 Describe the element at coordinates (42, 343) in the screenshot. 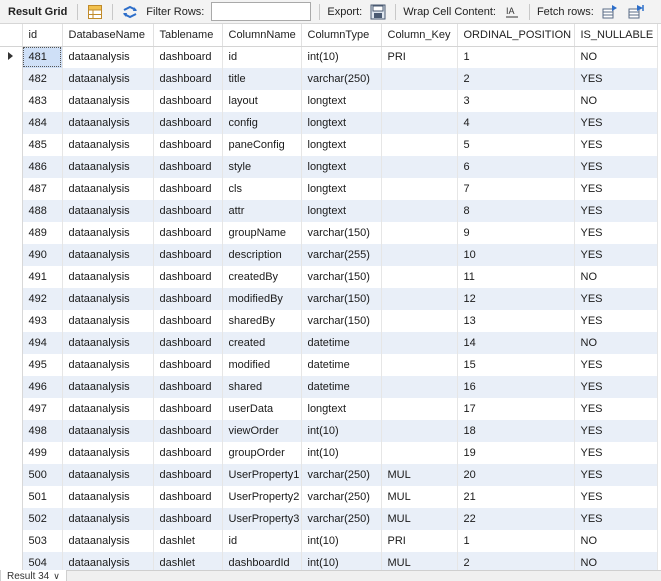

I see `cell-id: 494` at that location.